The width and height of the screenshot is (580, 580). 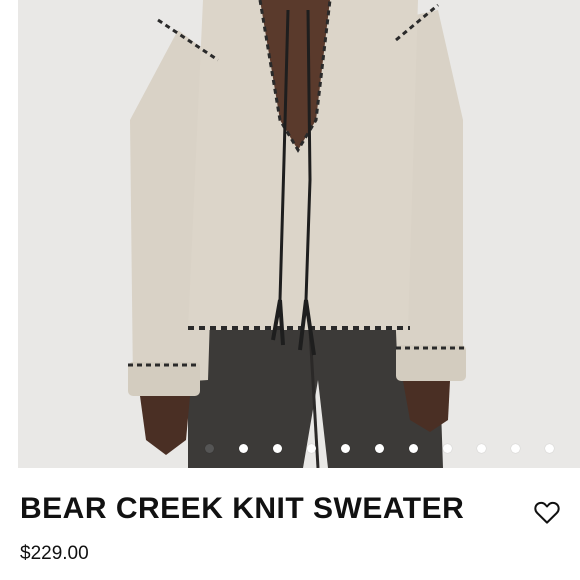 What do you see at coordinates (242, 508) in the screenshot?
I see `product-title: BEAR CREEK KNIT SWEATER` at bounding box center [242, 508].